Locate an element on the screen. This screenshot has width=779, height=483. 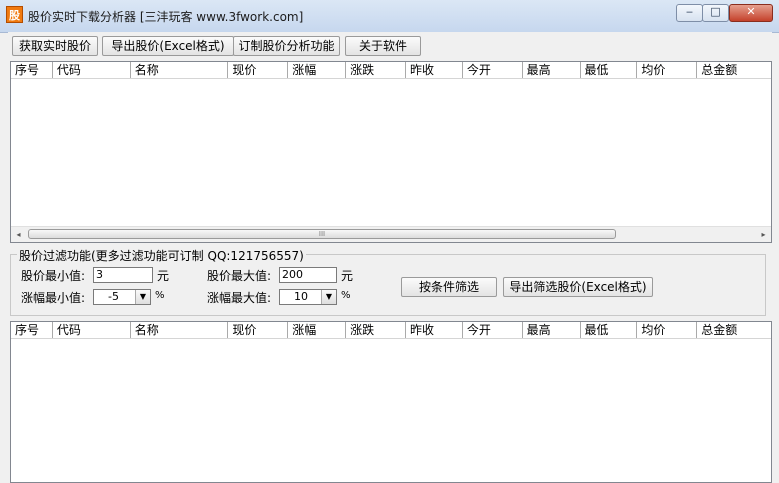
min-price-label: 股价最小值: is located at coordinates (53, 276).